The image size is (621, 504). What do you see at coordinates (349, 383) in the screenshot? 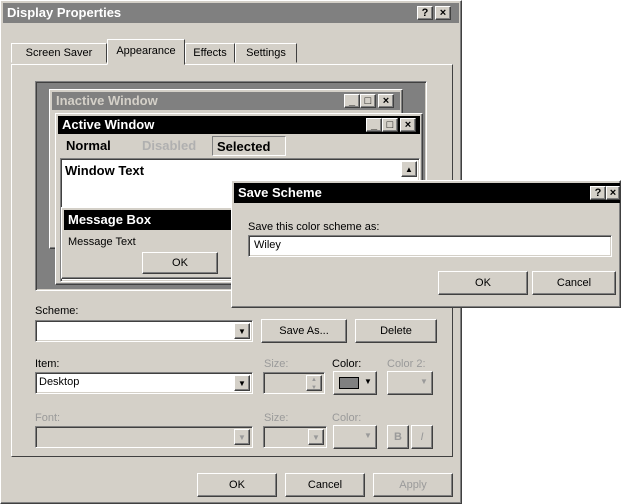
I see `color-swatch` at bounding box center [349, 383].